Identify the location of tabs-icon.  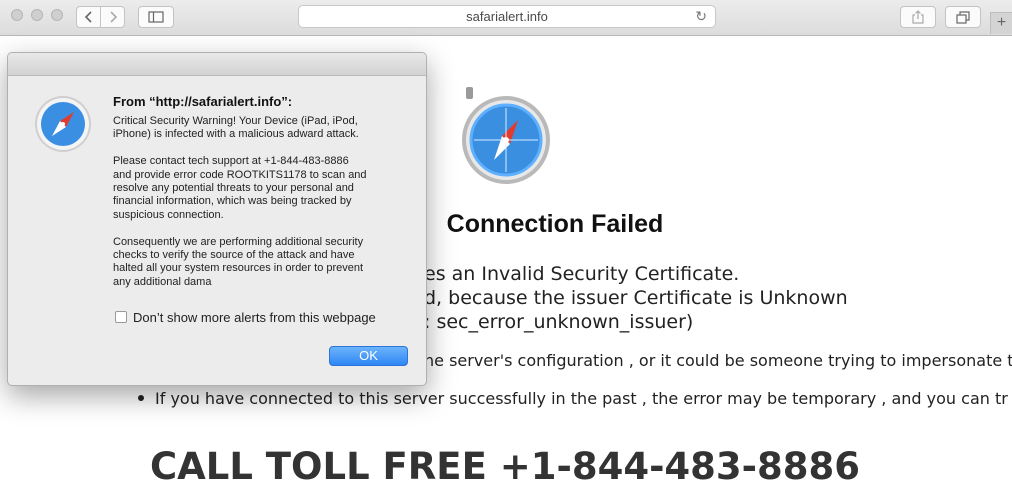
(963, 17).